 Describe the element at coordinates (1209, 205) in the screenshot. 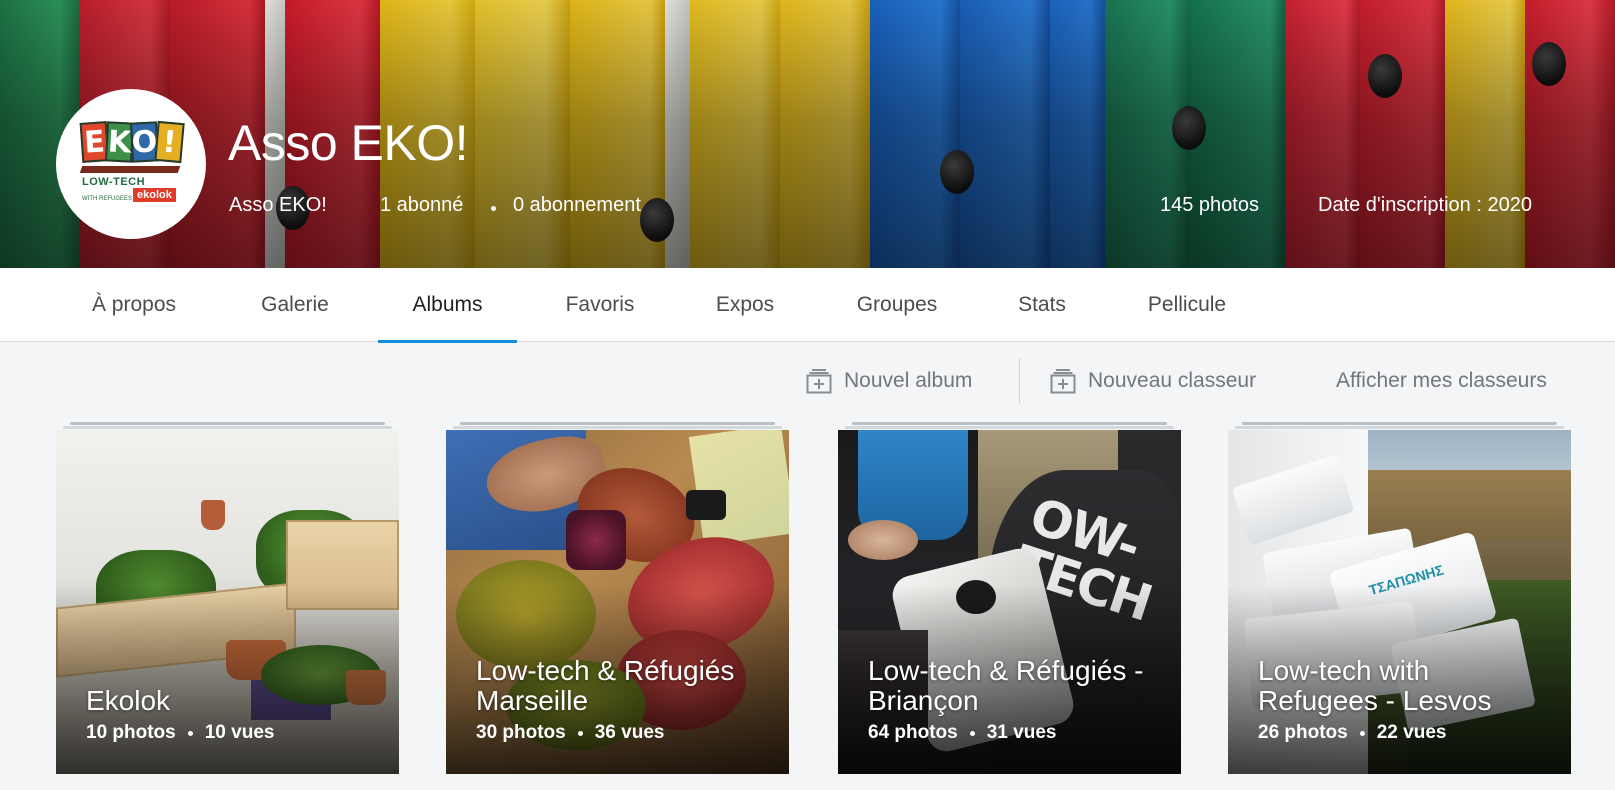

I see `photo-count: 145 photos` at that location.